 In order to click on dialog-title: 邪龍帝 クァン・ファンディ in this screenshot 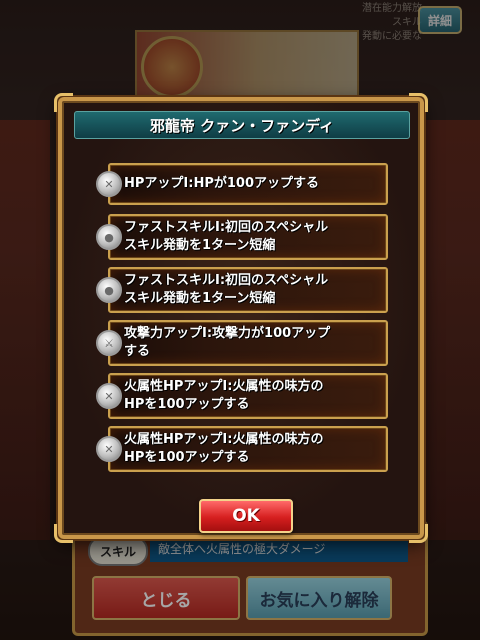, I will do `click(242, 125)`.